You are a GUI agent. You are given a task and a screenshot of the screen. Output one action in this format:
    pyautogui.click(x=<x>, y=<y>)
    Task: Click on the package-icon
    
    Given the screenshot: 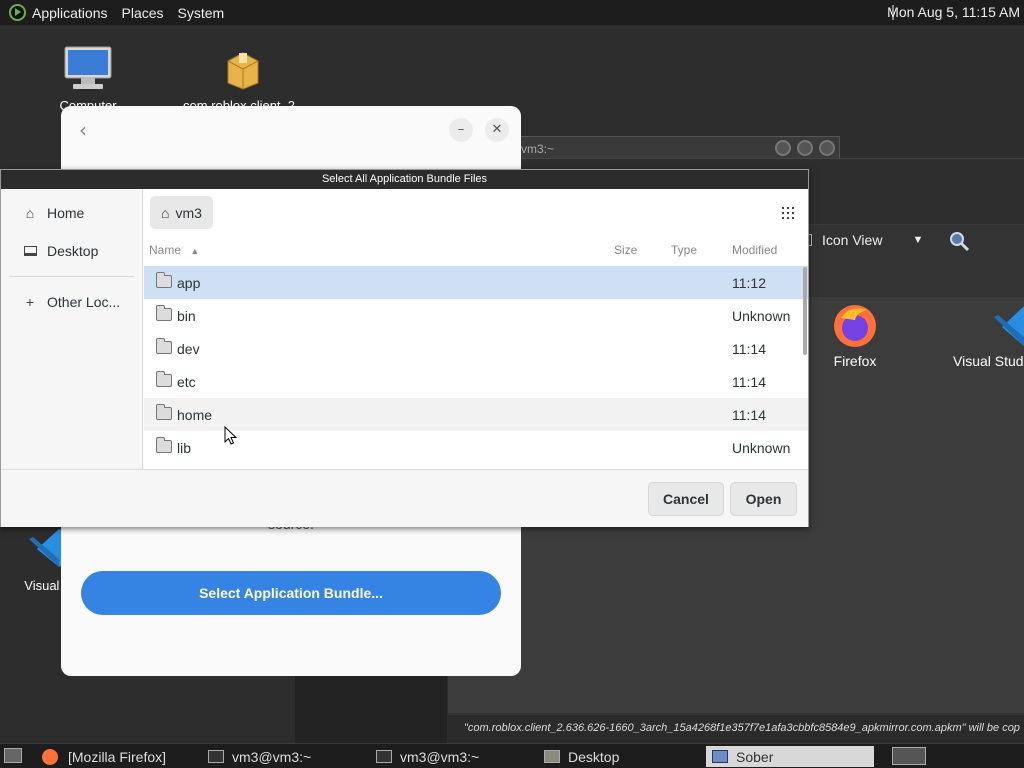 What is the action you would take?
    pyautogui.click(x=243, y=71)
    